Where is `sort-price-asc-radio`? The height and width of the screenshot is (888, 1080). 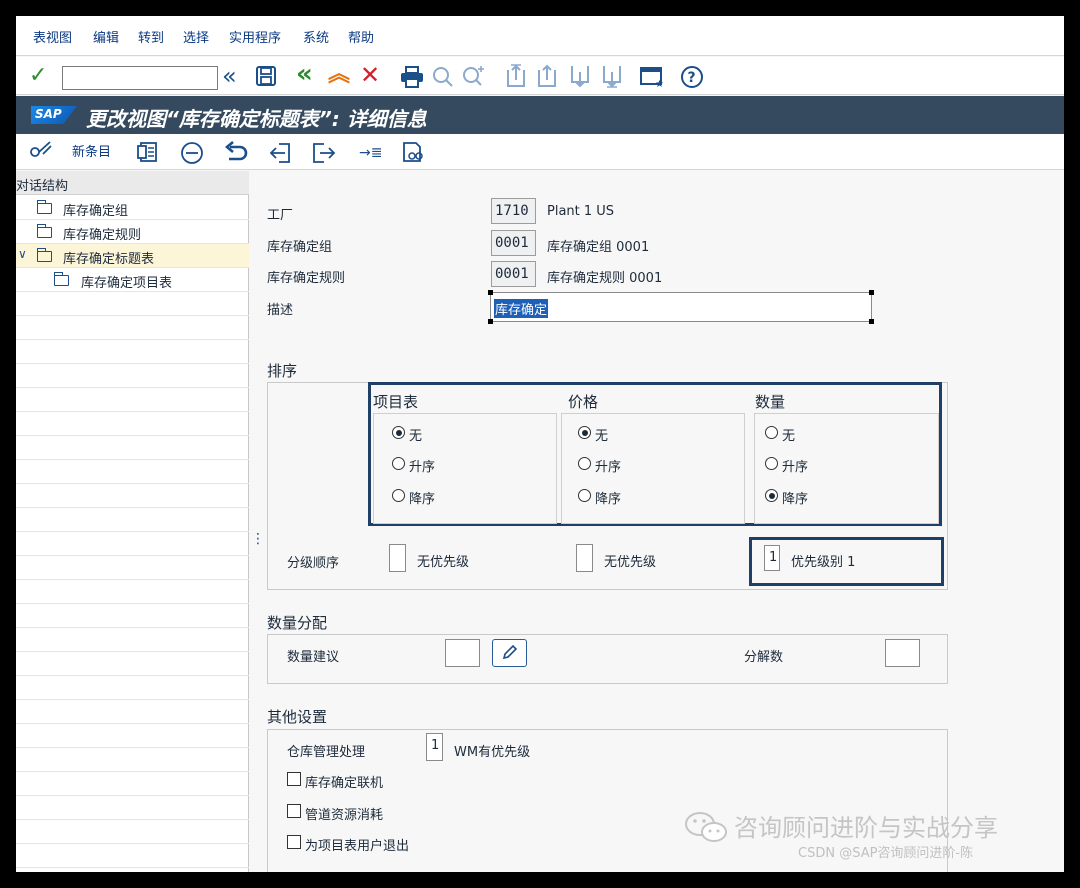 sort-price-asc-radio is located at coordinates (584, 463).